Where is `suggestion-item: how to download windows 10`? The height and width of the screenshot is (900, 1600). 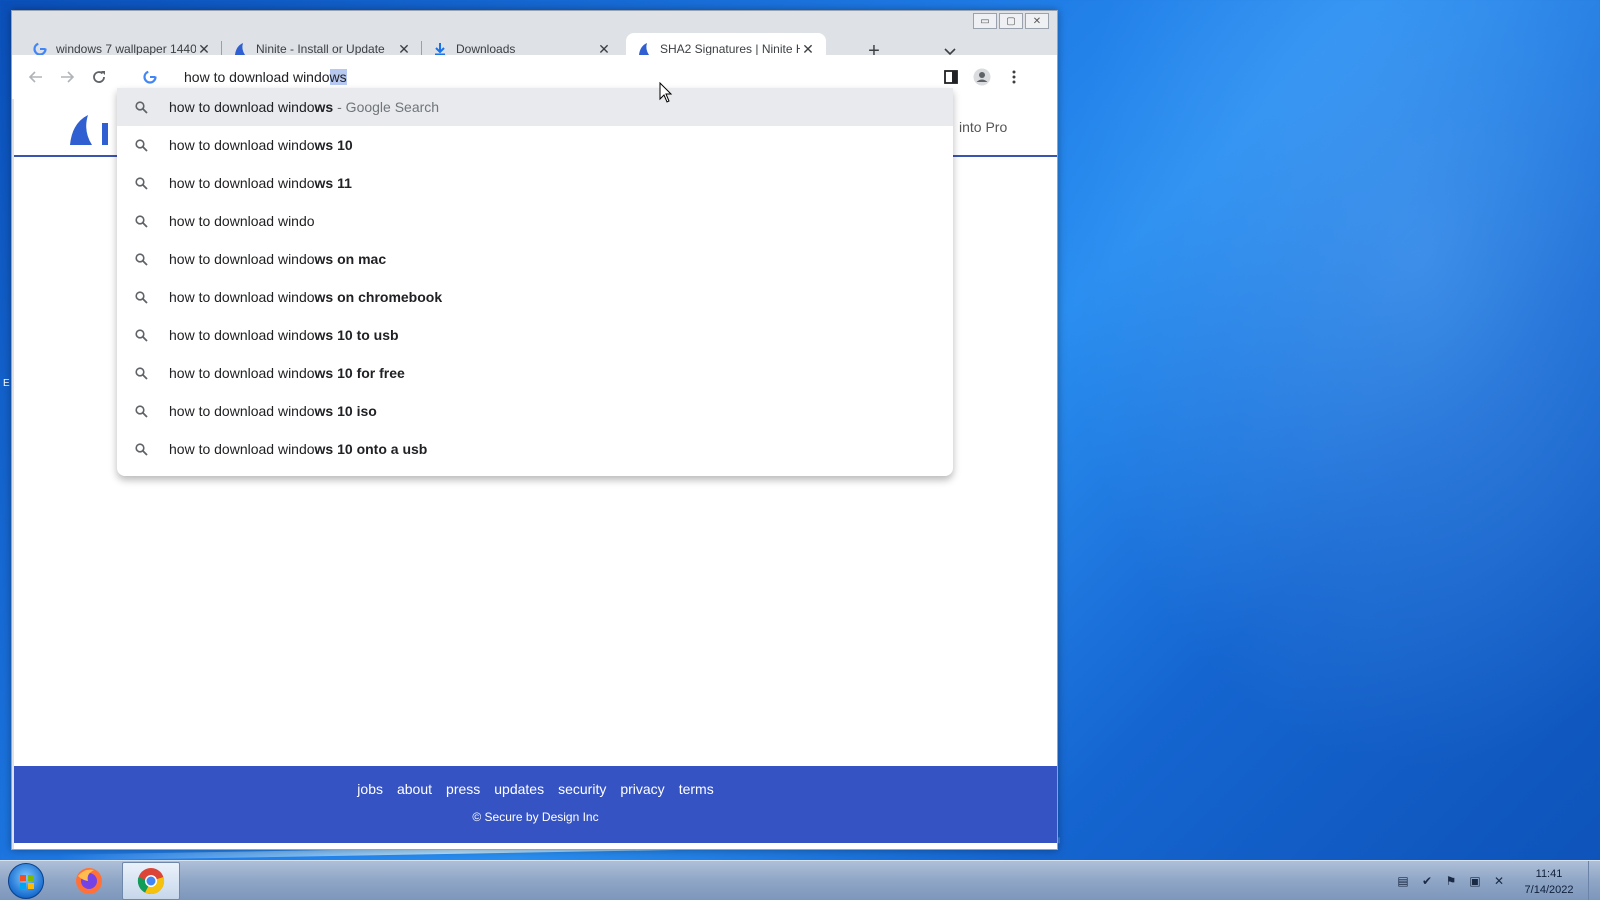
suggestion-item: how to download windows 10 is located at coordinates (535, 145).